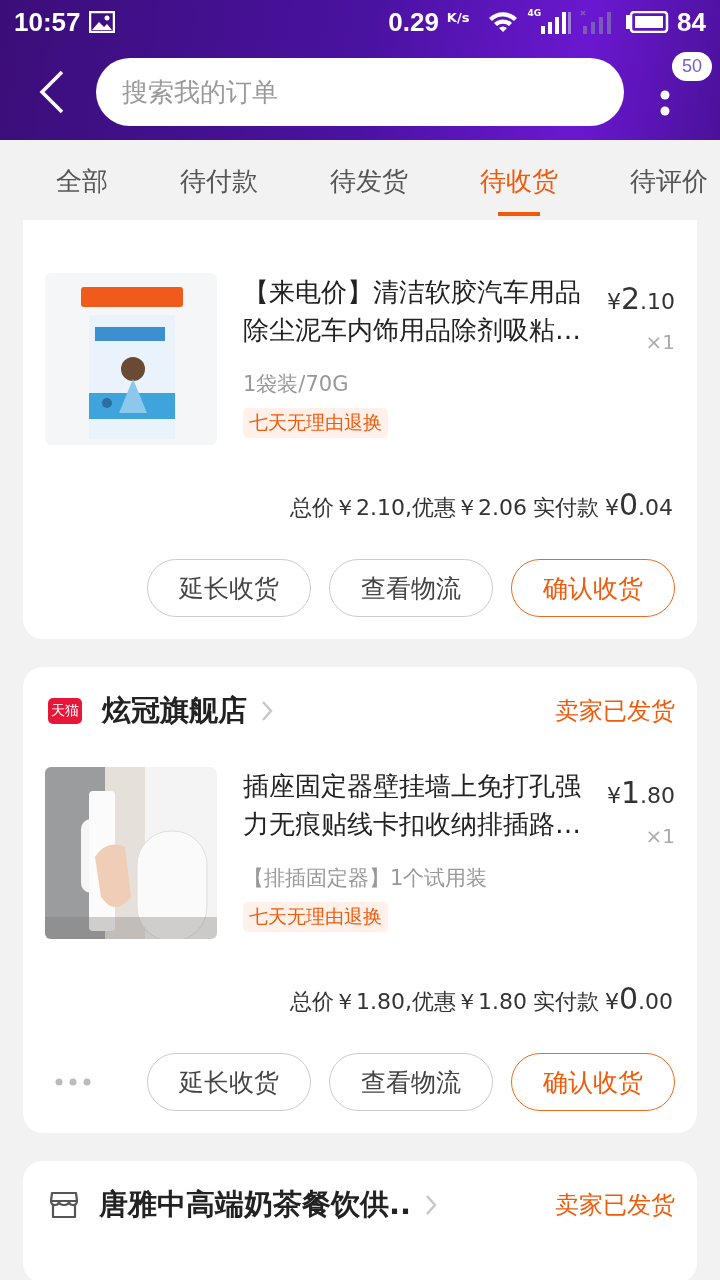 The image size is (720, 1280). Describe the element at coordinates (691, 22) in the screenshot. I see `battery-level: 84` at that location.